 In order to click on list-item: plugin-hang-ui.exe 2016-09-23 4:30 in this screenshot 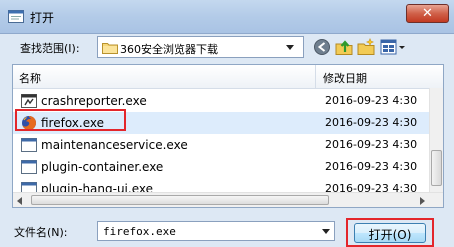, I will do `click(221, 185)`.